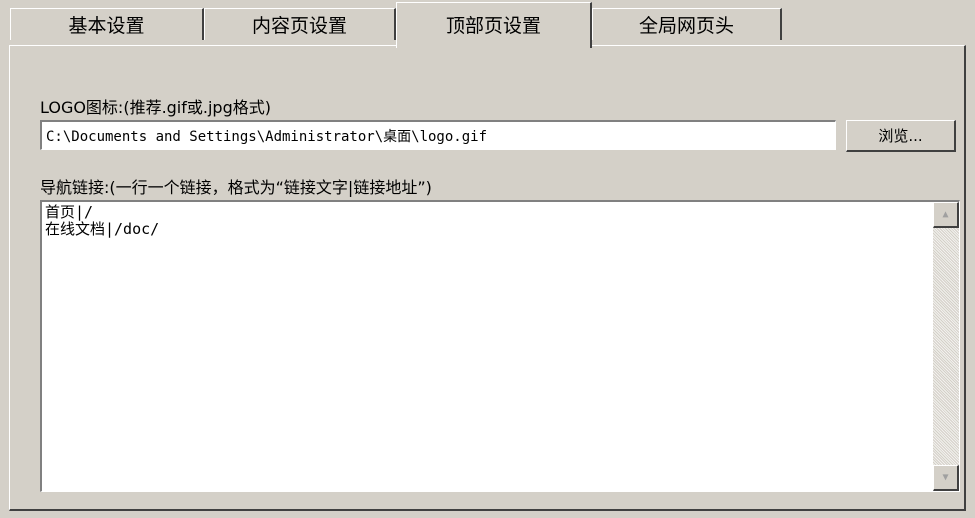 The height and width of the screenshot is (518, 975). Describe the element at coordinates (494, 25) in the screenshot. I see `tab-top-page-settings: 顶部页设置` at that location.